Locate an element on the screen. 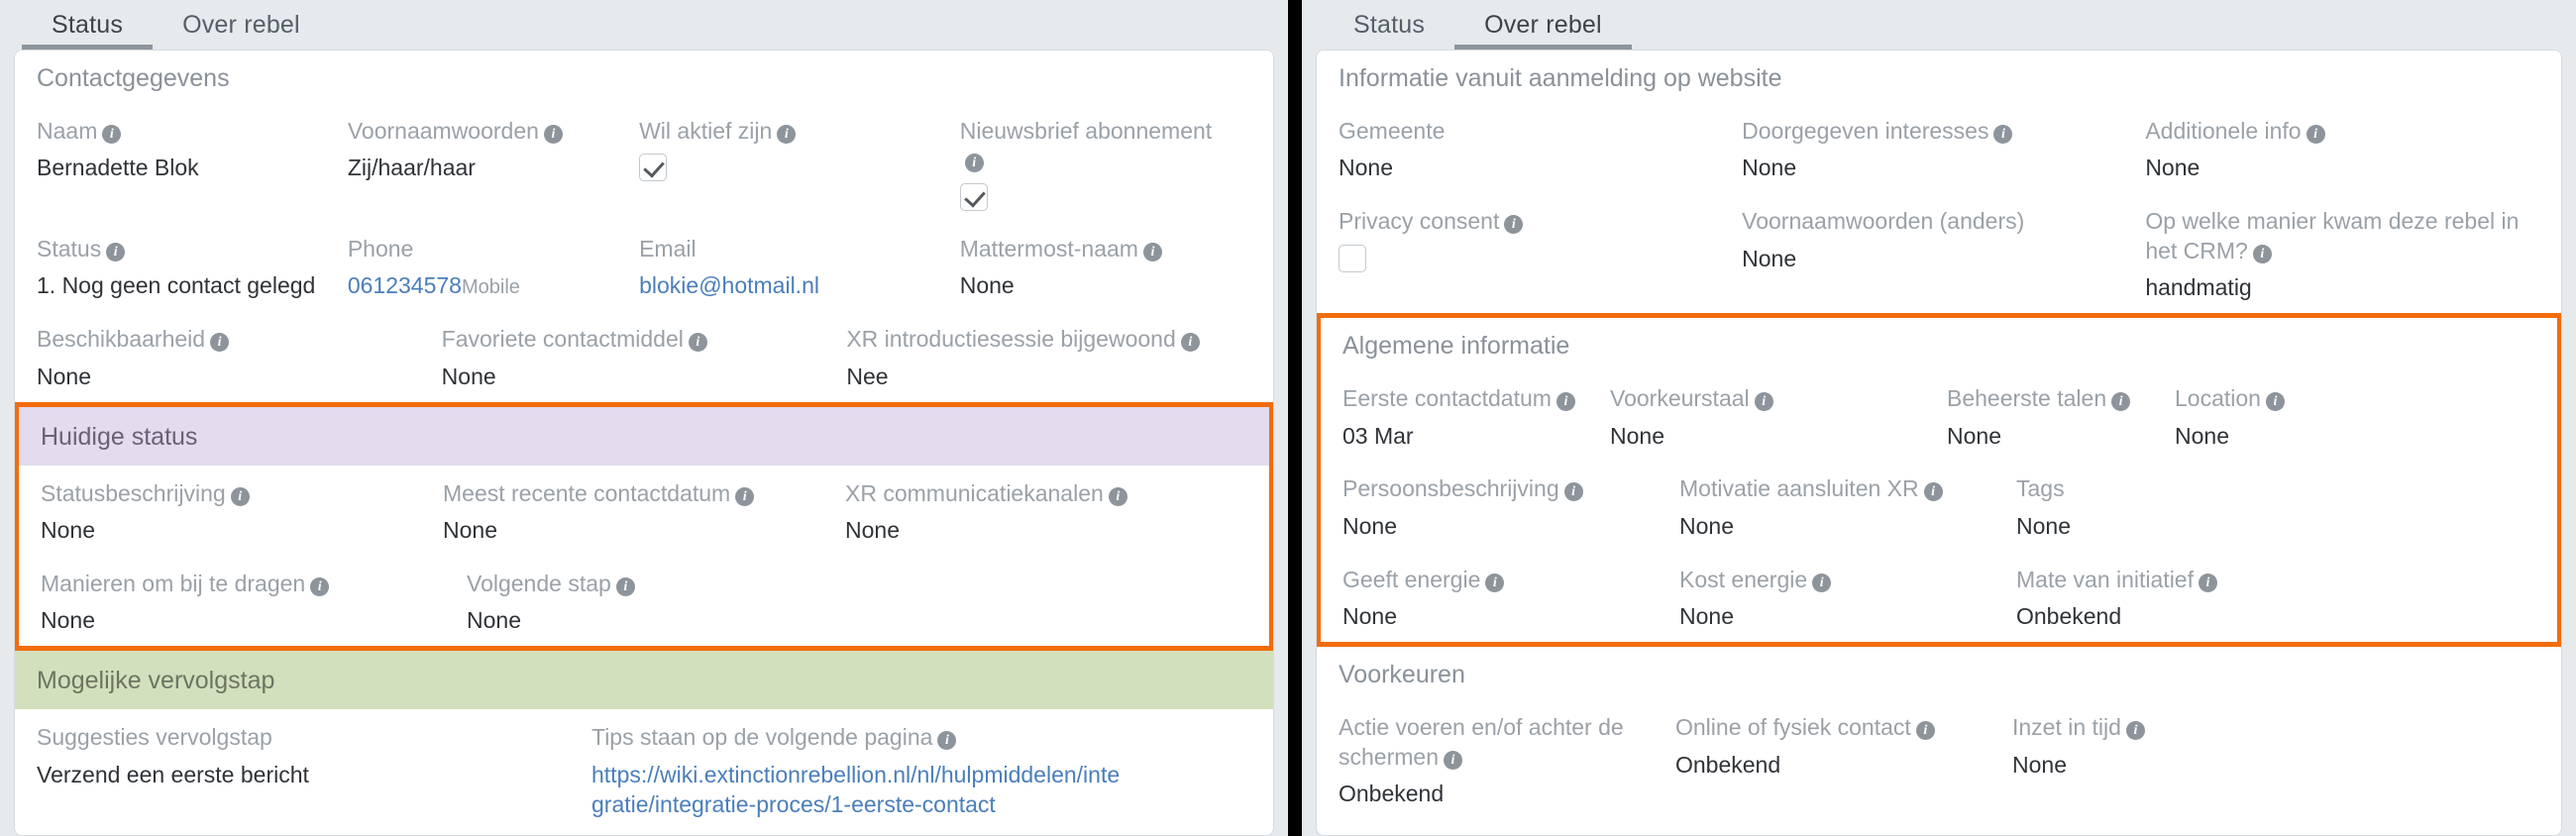 The height and width of the screenshot is (836, 2576). field-value: 061234578 is located at coordinates (405, 285).